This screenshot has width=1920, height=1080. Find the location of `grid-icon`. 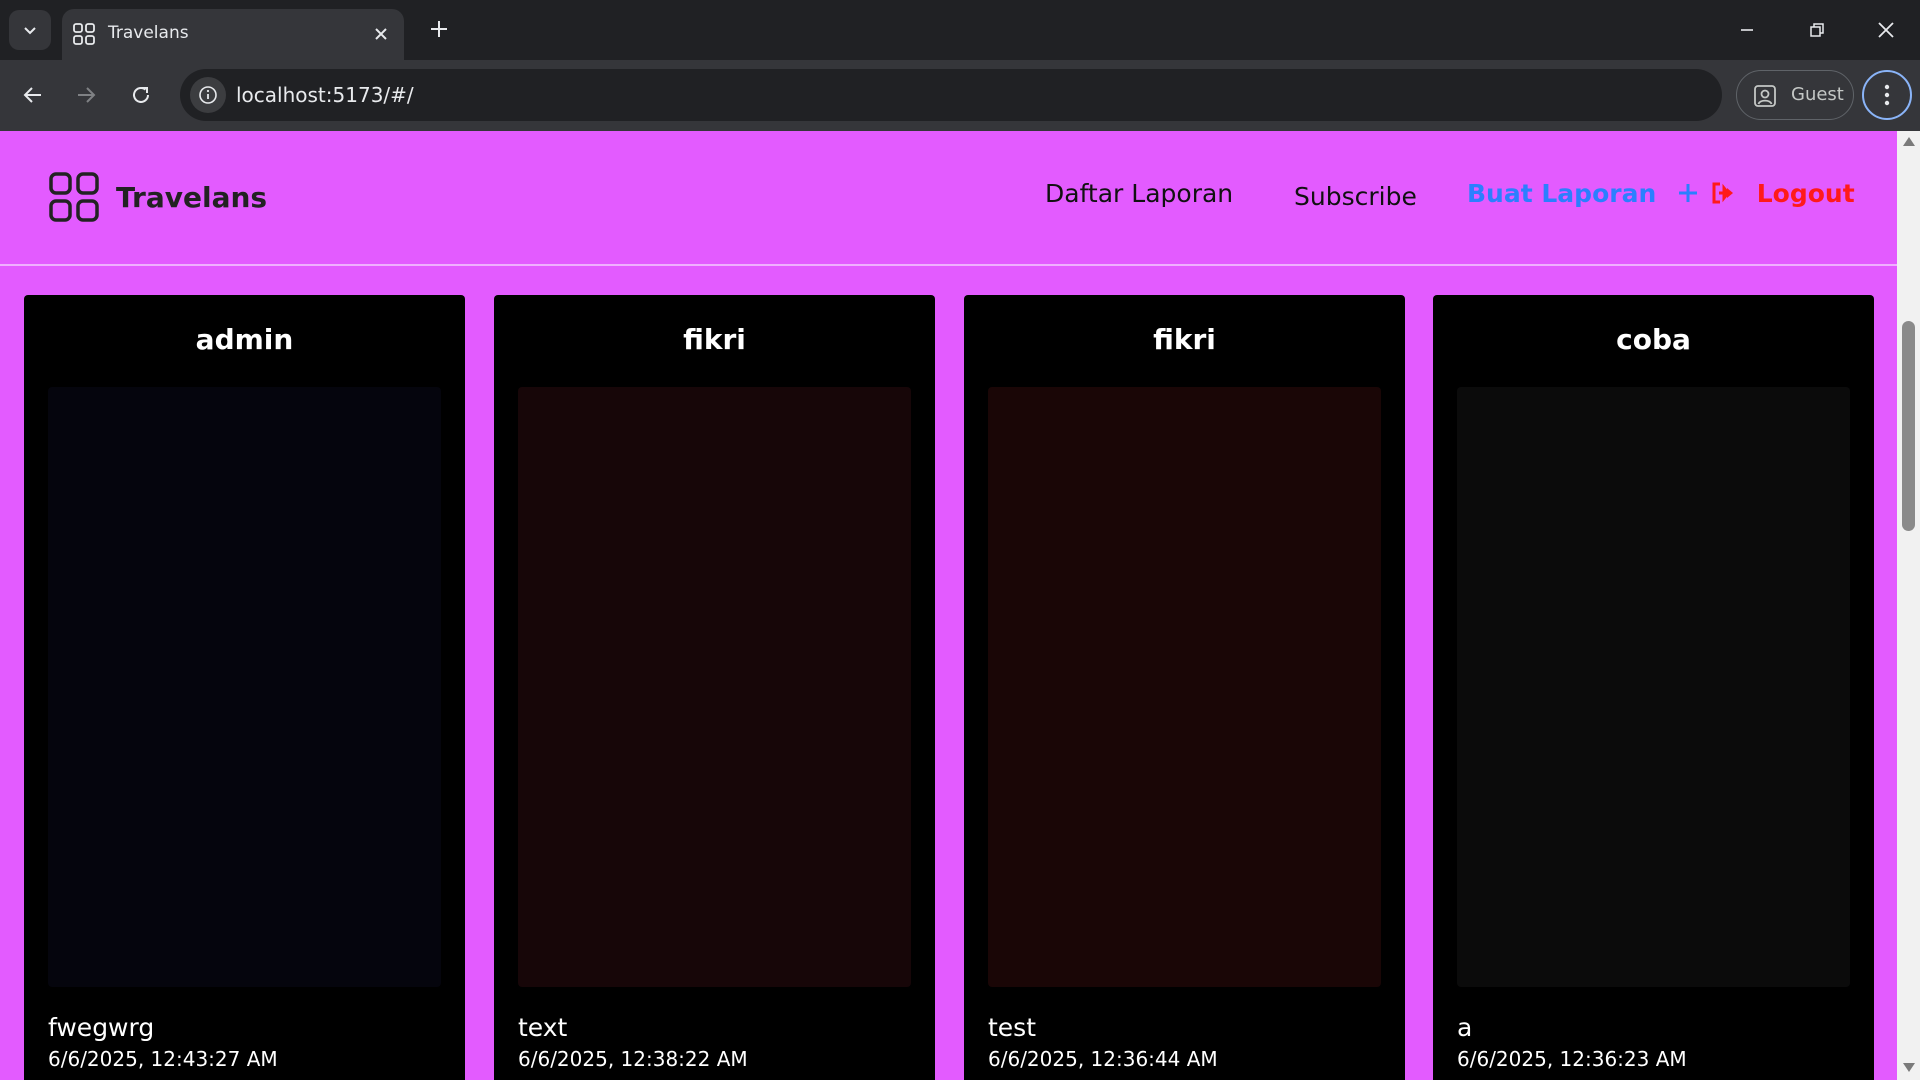

grid-icon is located at coordinates (84, 34).